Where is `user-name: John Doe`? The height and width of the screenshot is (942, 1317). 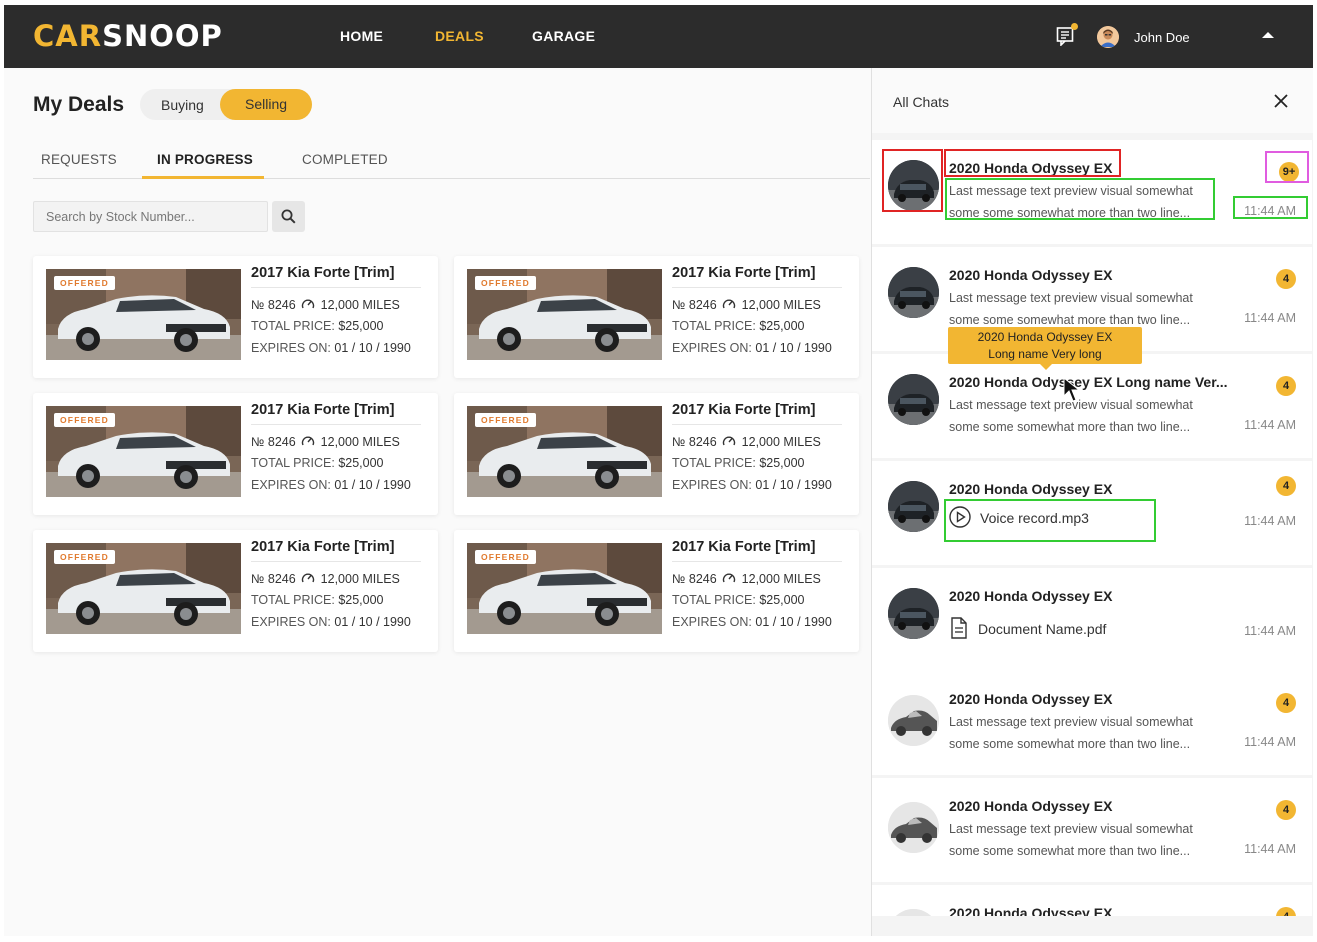 user-name: John Doe is located at coordinates (1162, 37).